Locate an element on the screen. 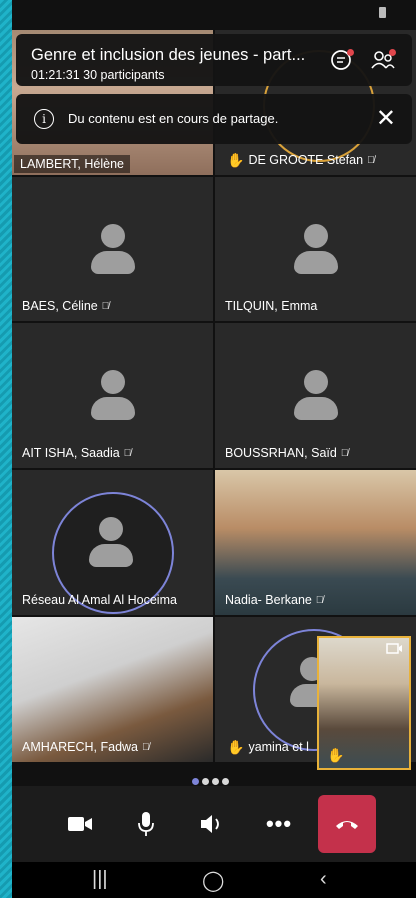 Image resolution: width=416 pixels, height=898 pixels. video-camera-icon is located at coordinates (80, 824).